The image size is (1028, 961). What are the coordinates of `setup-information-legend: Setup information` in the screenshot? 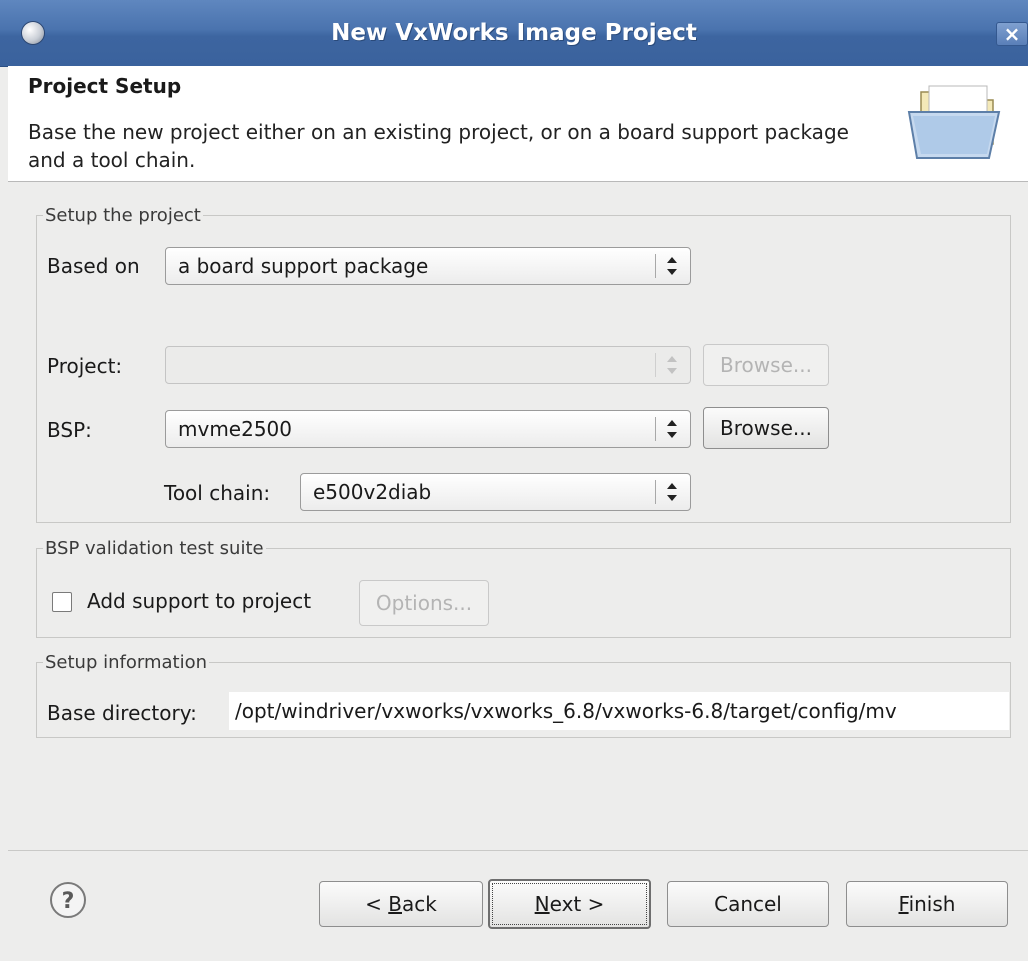 It's located at (126, 662).